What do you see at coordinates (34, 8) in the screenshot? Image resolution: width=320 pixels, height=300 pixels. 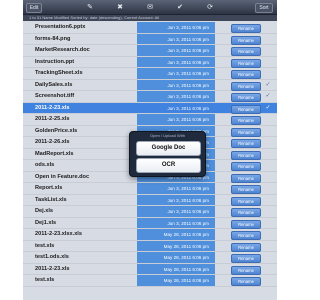 I see `edit-button: Edit` at bounding box center [34, 8].